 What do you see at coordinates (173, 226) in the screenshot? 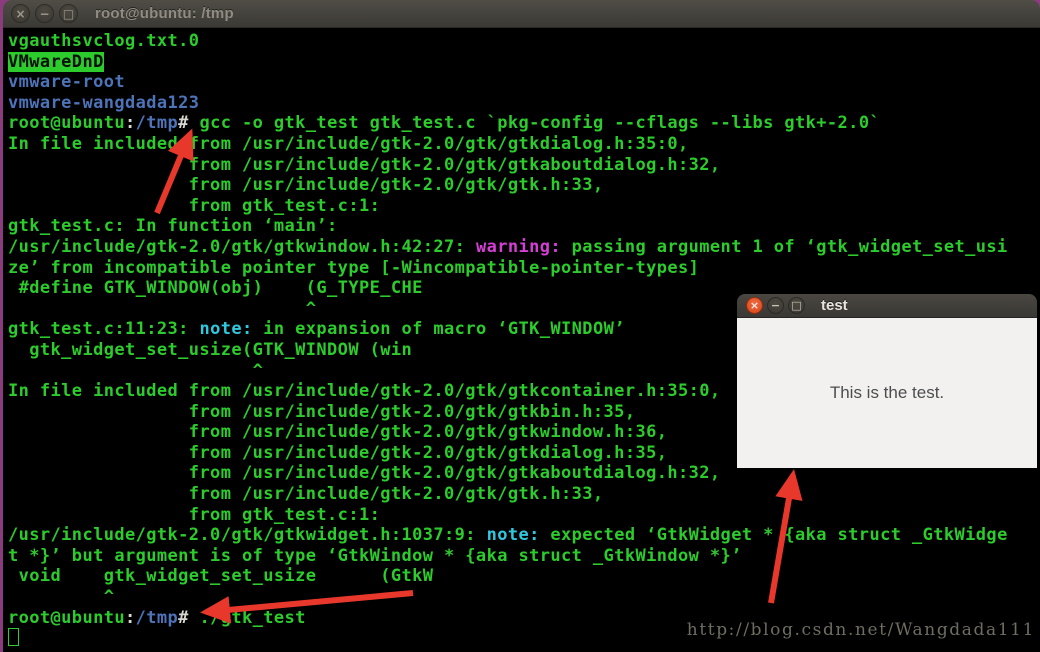
I see `terminal-line: gtk_test.c: In function ‘main’:` at bounding box center [173, 226].